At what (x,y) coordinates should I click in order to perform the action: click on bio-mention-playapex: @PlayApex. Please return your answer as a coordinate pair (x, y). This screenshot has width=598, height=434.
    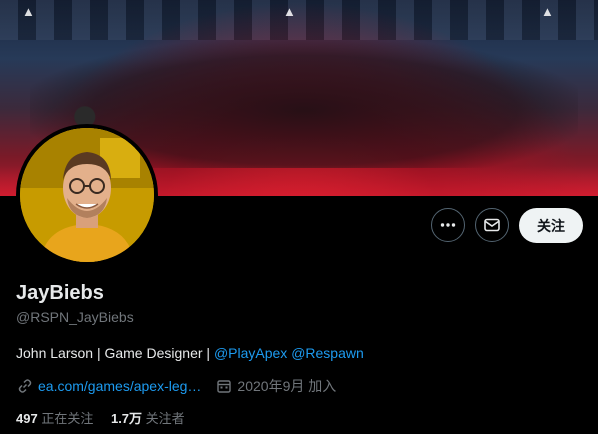
    Looking at the image, I should click on (250, 353).